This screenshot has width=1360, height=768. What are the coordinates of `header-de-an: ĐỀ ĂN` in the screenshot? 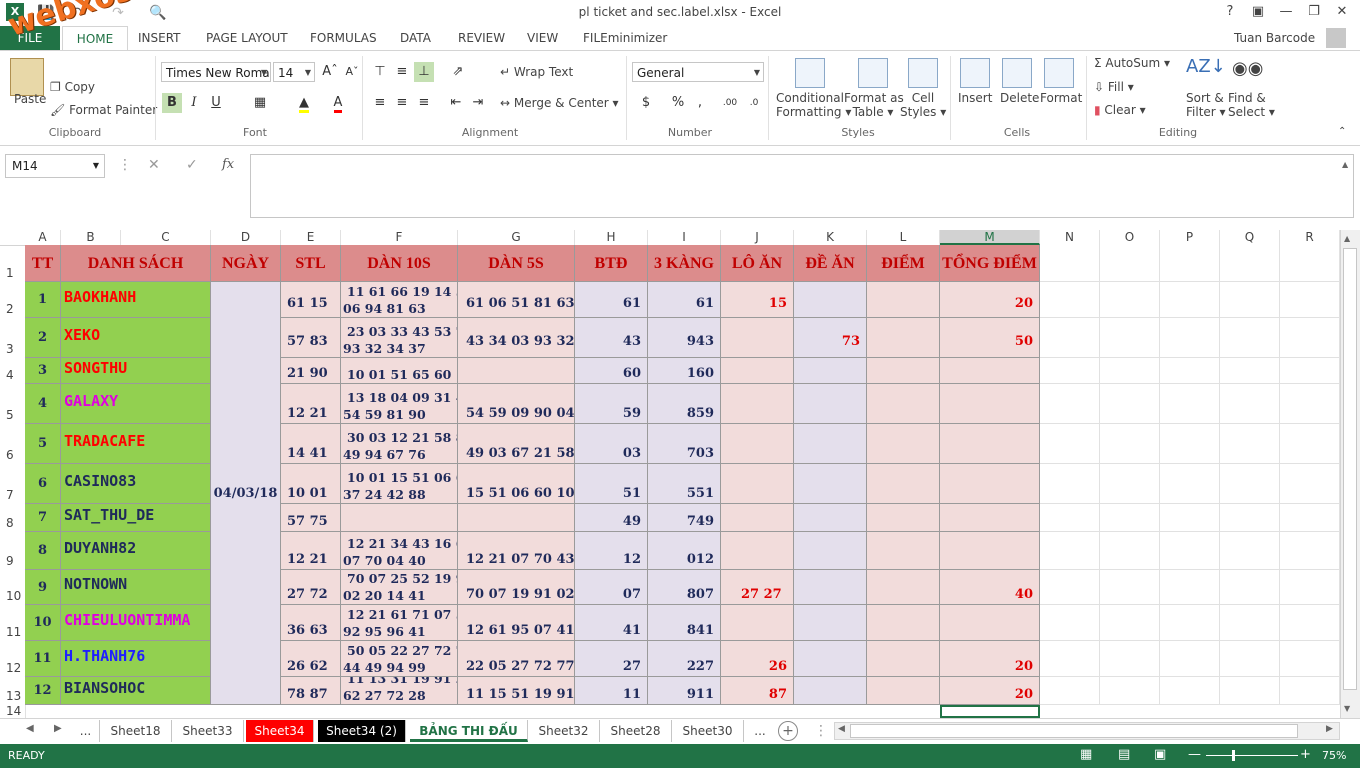 It's located at (830, 263).